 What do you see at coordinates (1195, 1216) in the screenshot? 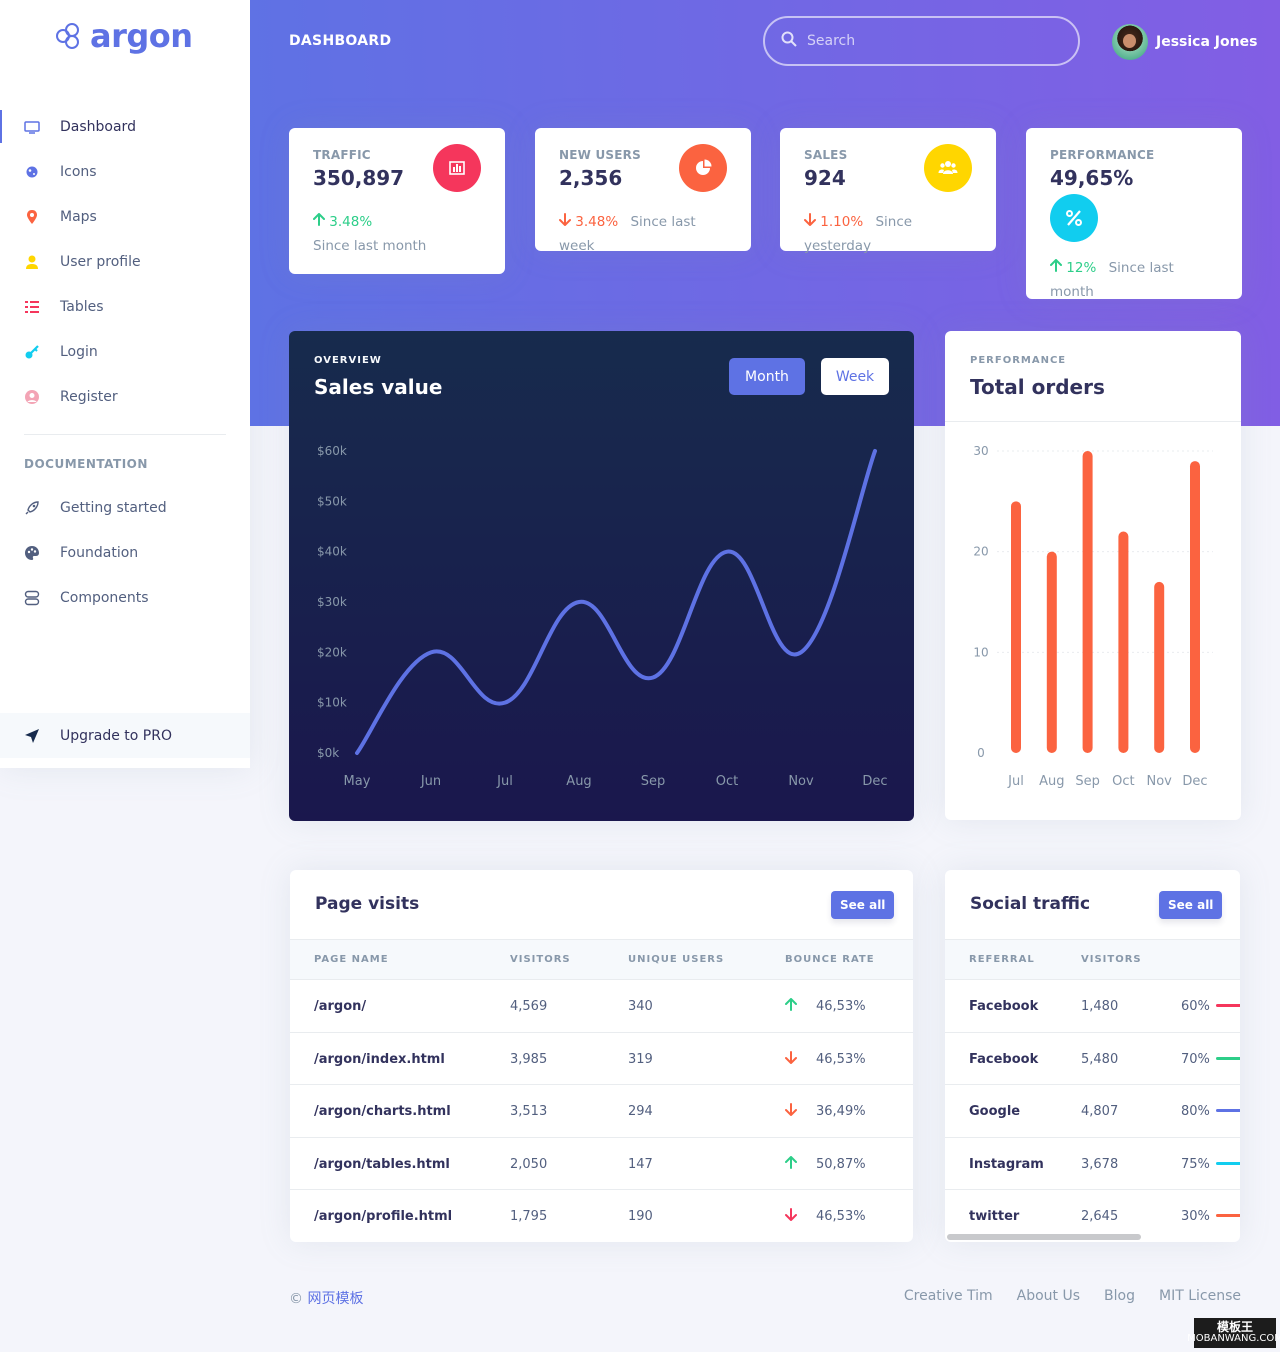
I see `percent-cell: 30%` at bounding box center [1195, 1216].